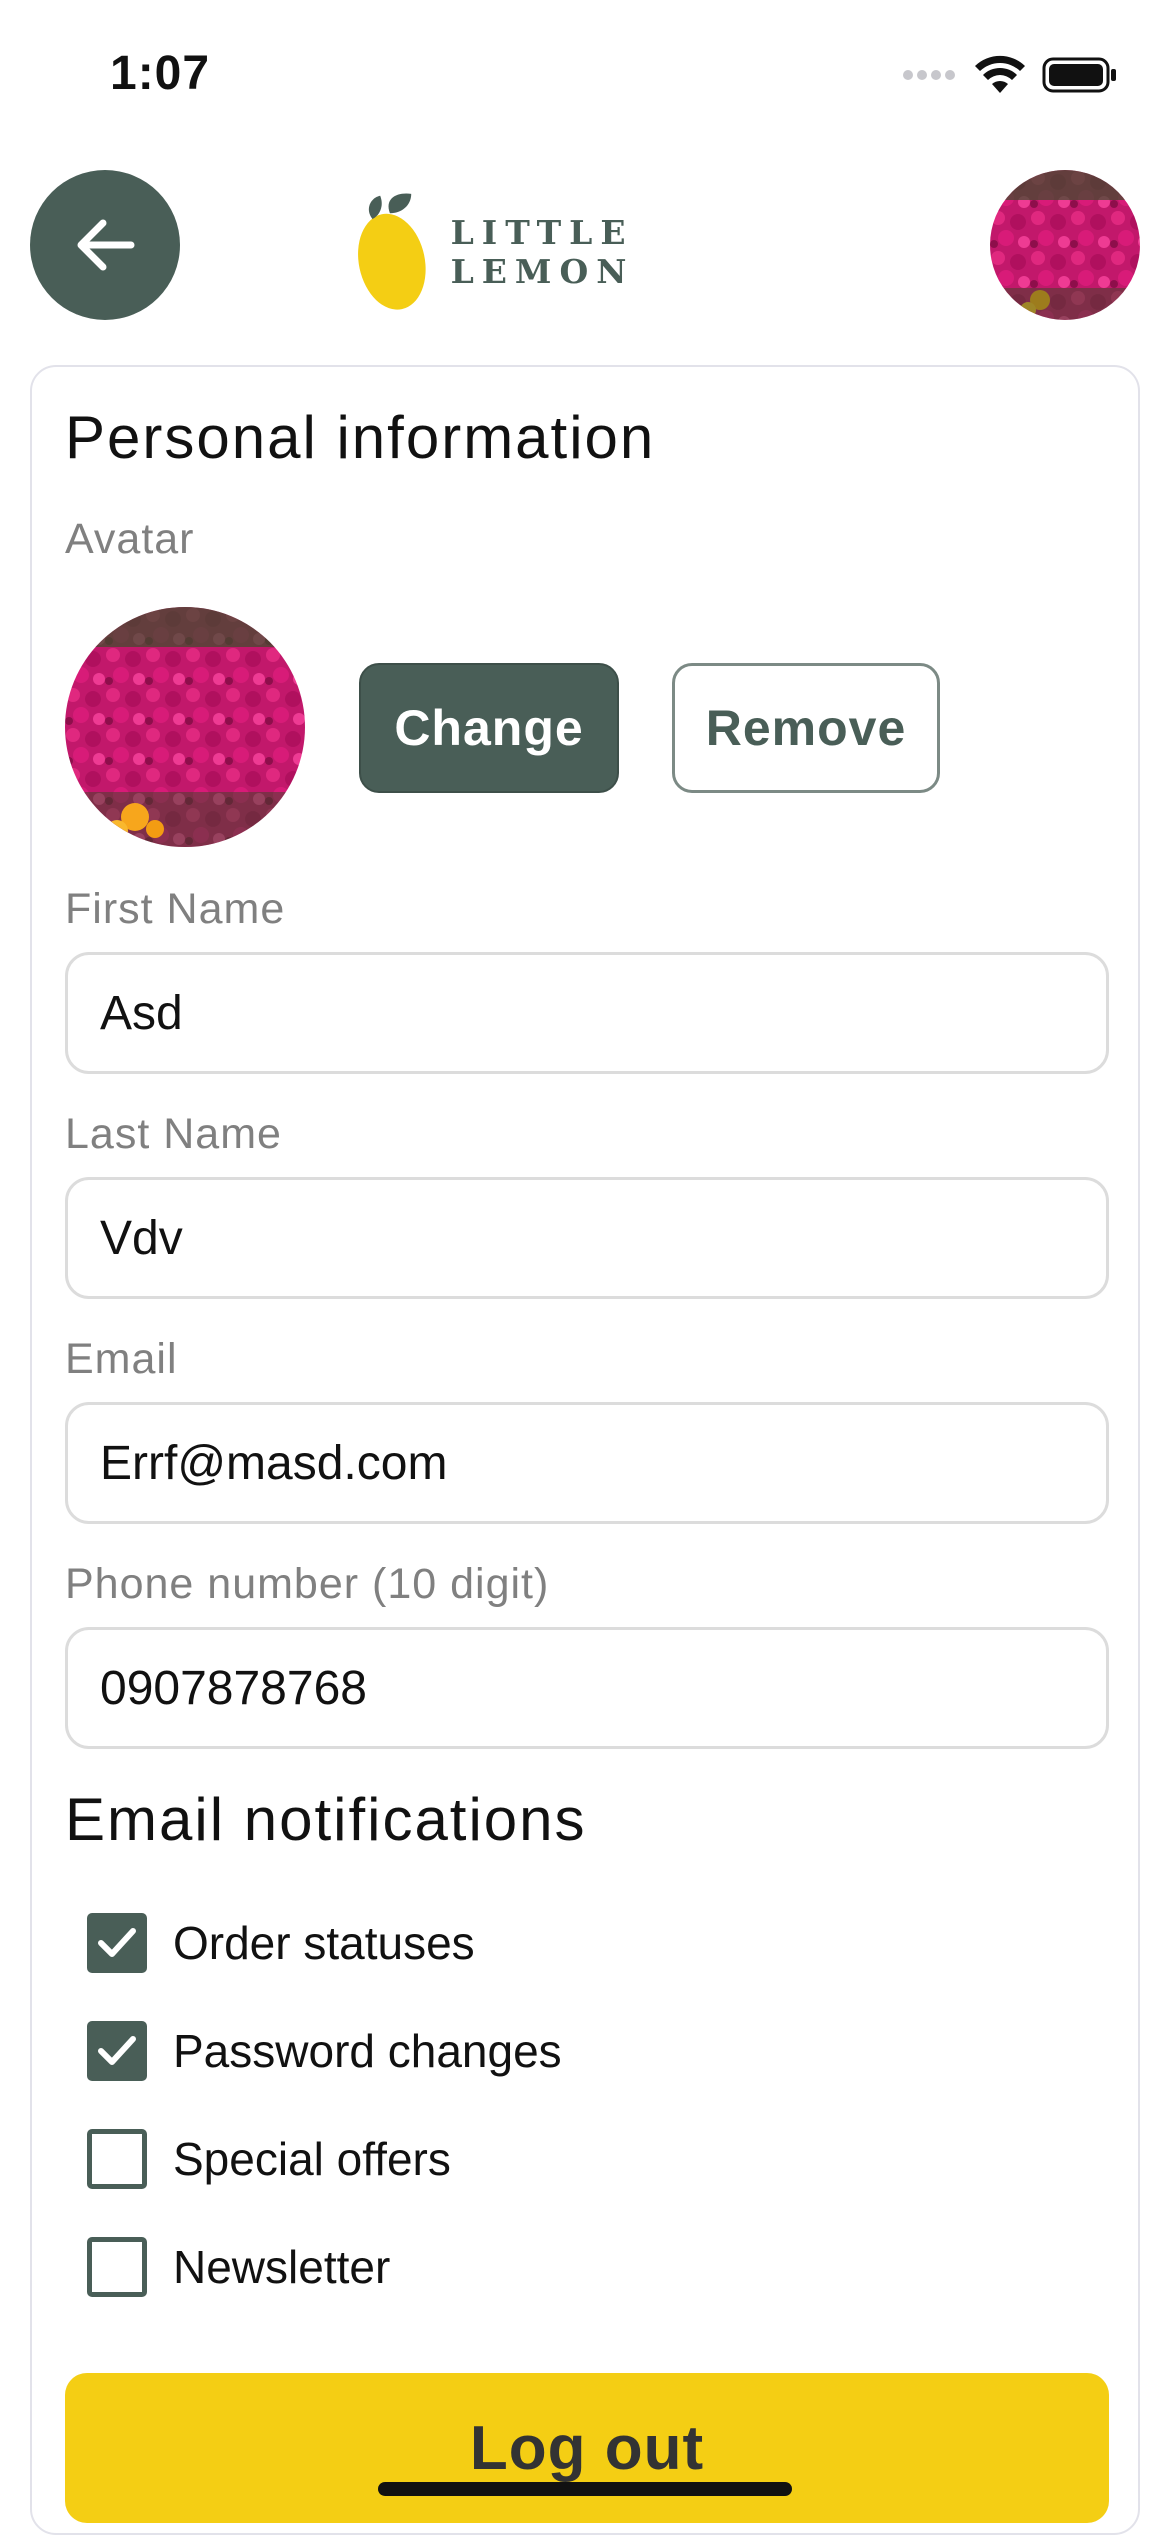 This screenshot has height=2535, width=1170. Describe the element at coordinates (312, 2159) in the screenshot. I see `checkbox-label: Special offers` at that location.